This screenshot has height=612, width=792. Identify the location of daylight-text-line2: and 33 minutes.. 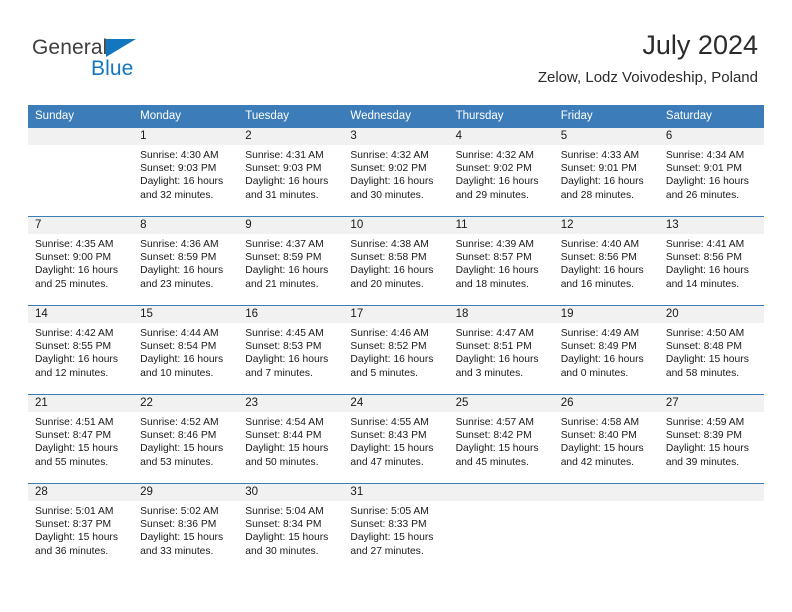
(177, 551).